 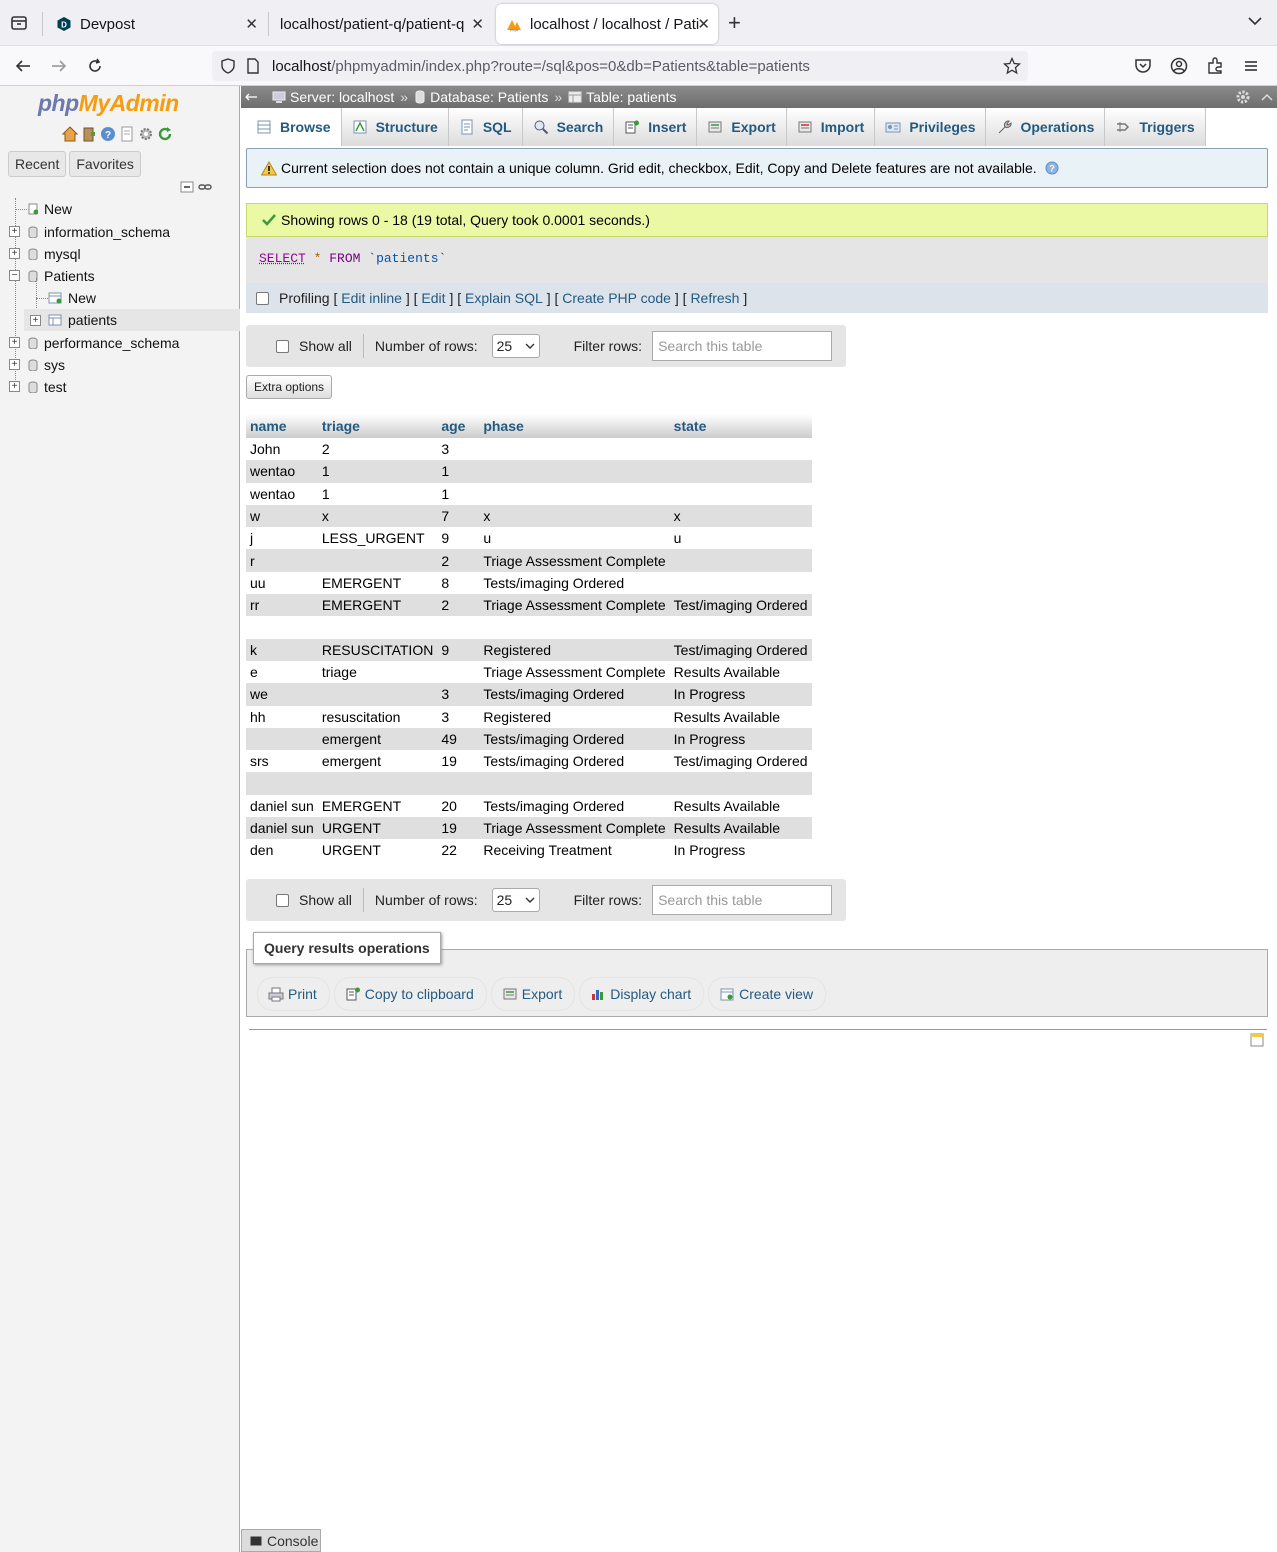 What do you see at coordinates (108, 103) in the screenshot?
I see `phpmyadmin-logo: phpMyAdmin` at bounding box center [108, 103].